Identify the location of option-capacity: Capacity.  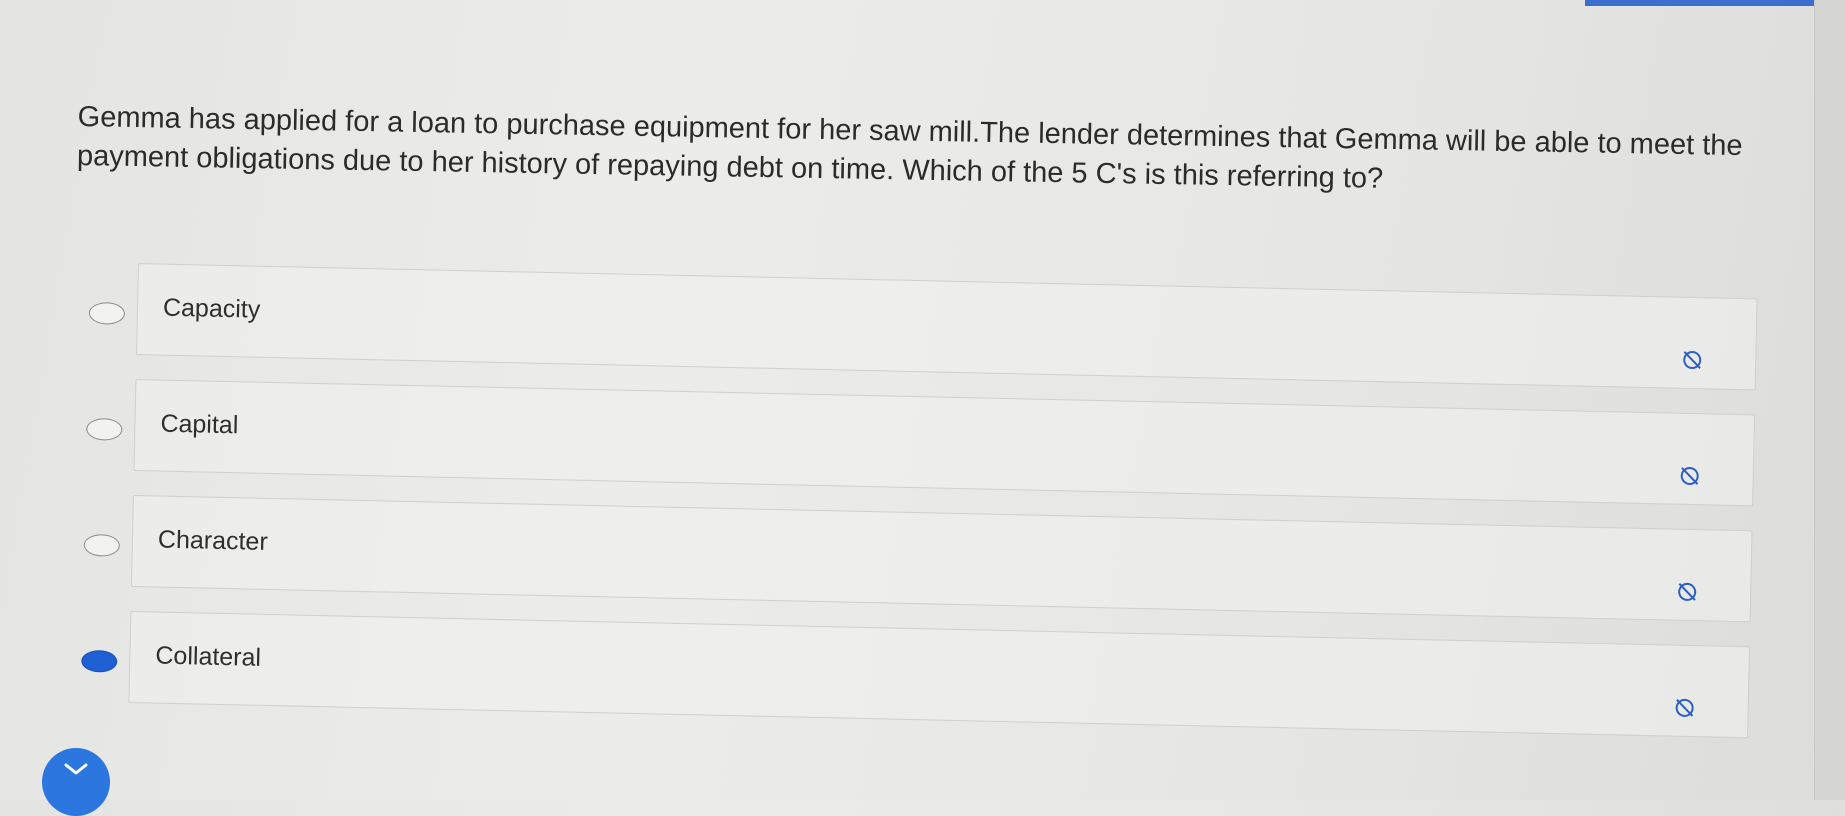
(934, 326).